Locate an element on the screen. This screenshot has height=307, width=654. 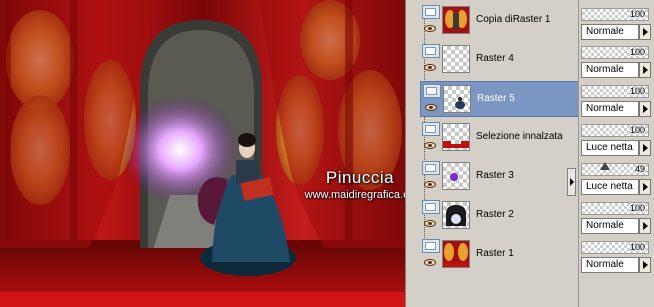
canvas-divider is located at coordinates (408, 153).